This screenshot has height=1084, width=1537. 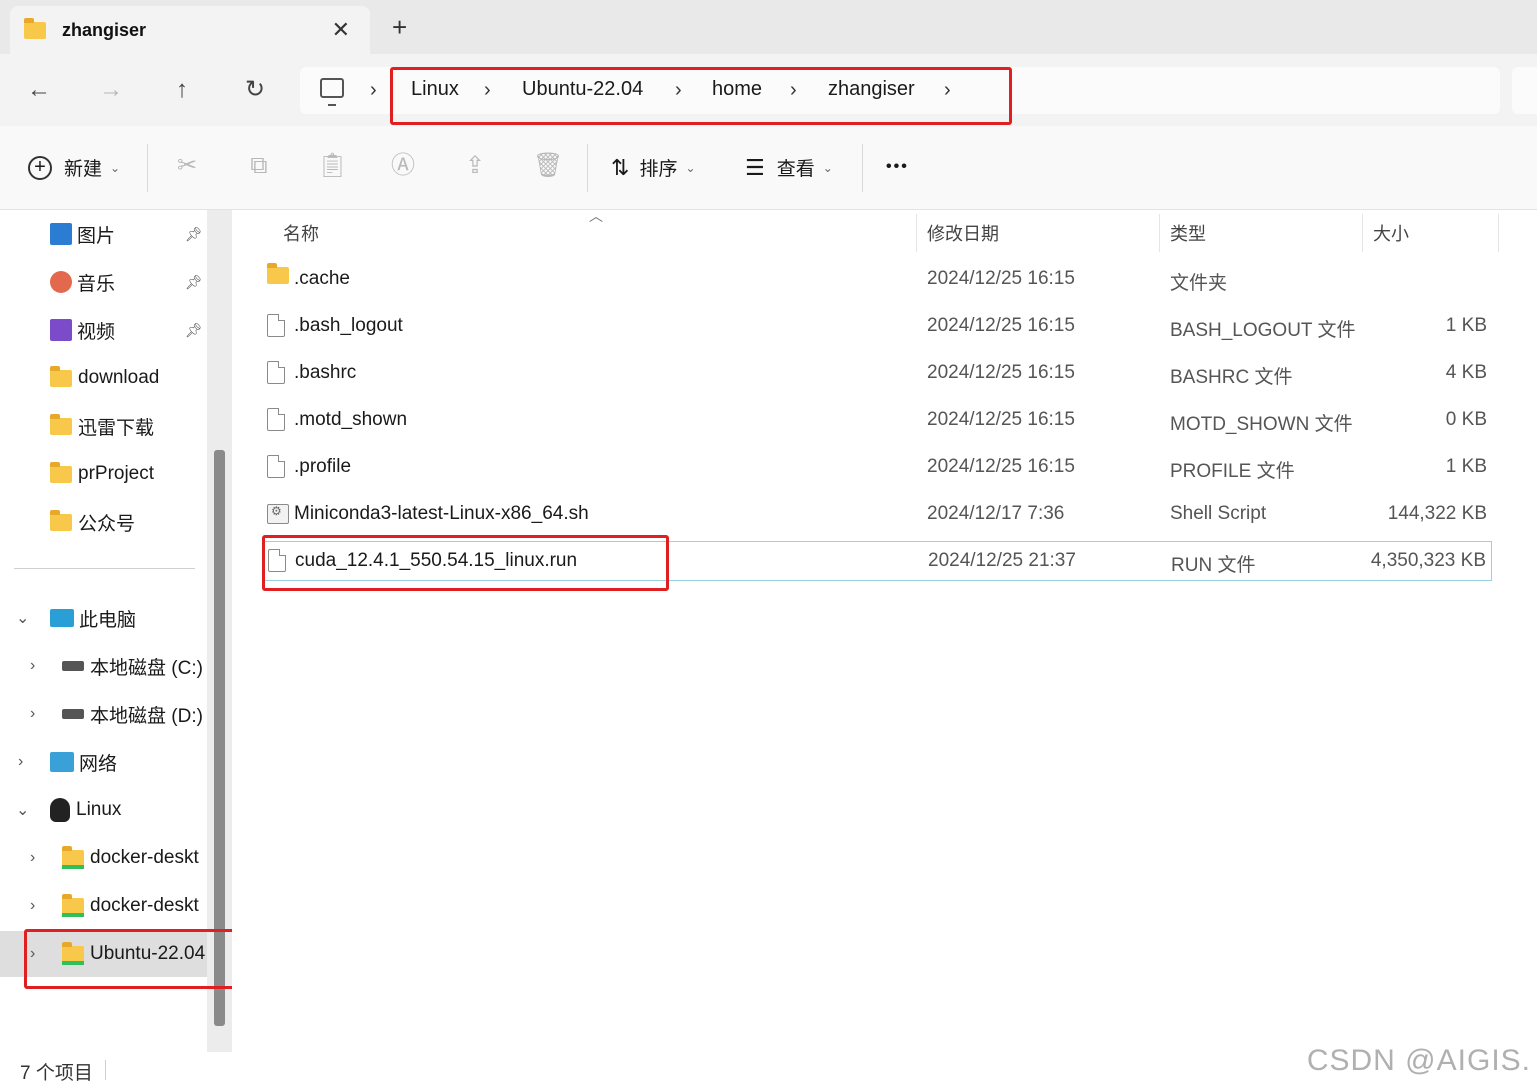 I want to click on refresh-button: ↻, so click(x=255, y=90).